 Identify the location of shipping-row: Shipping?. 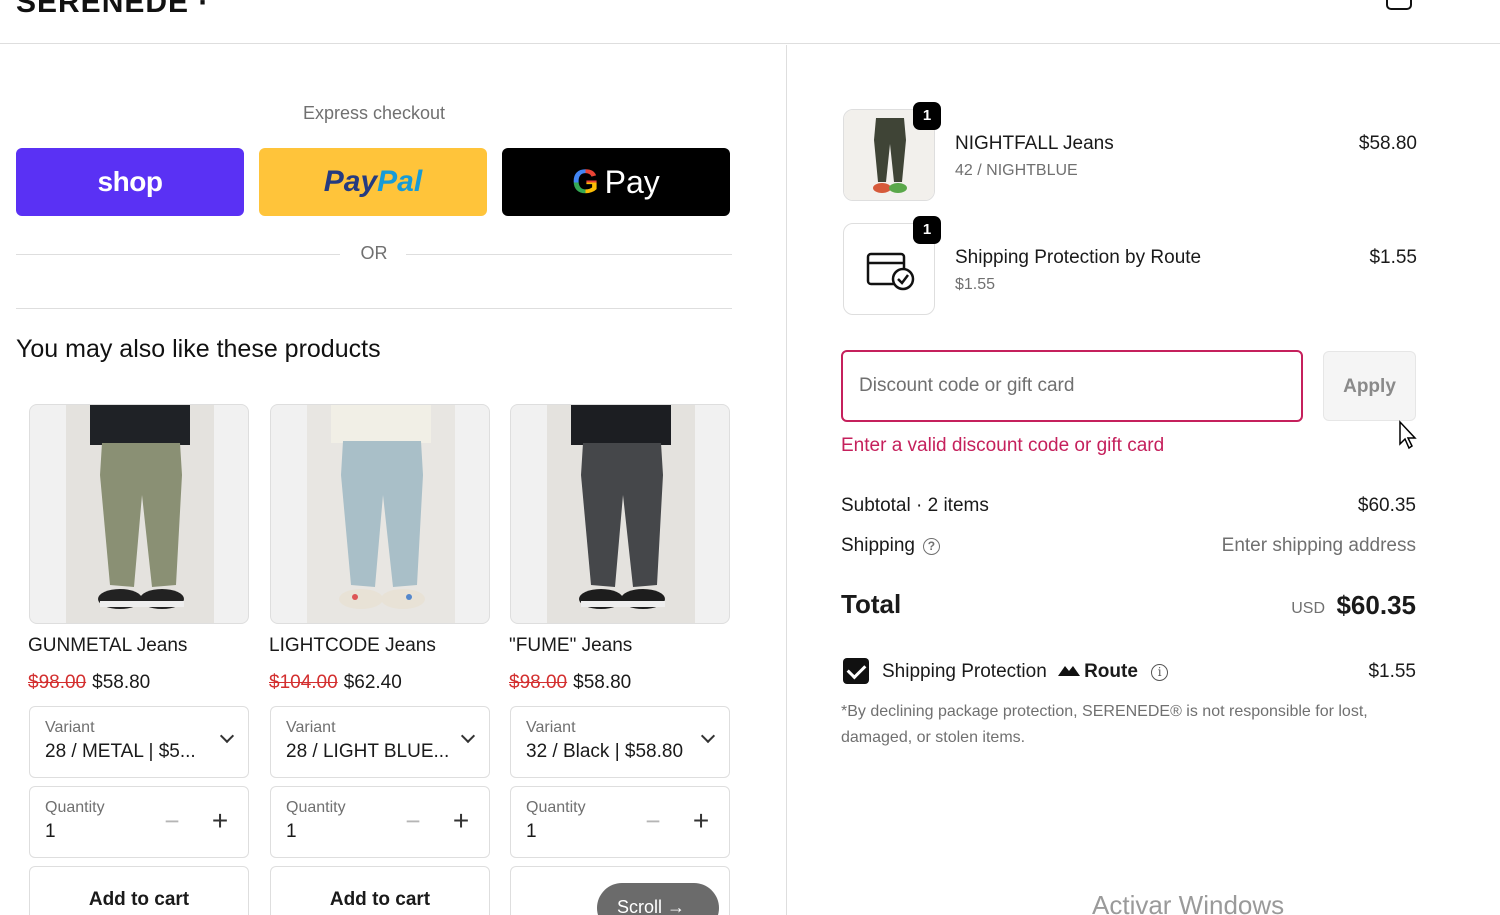
(890, 546).